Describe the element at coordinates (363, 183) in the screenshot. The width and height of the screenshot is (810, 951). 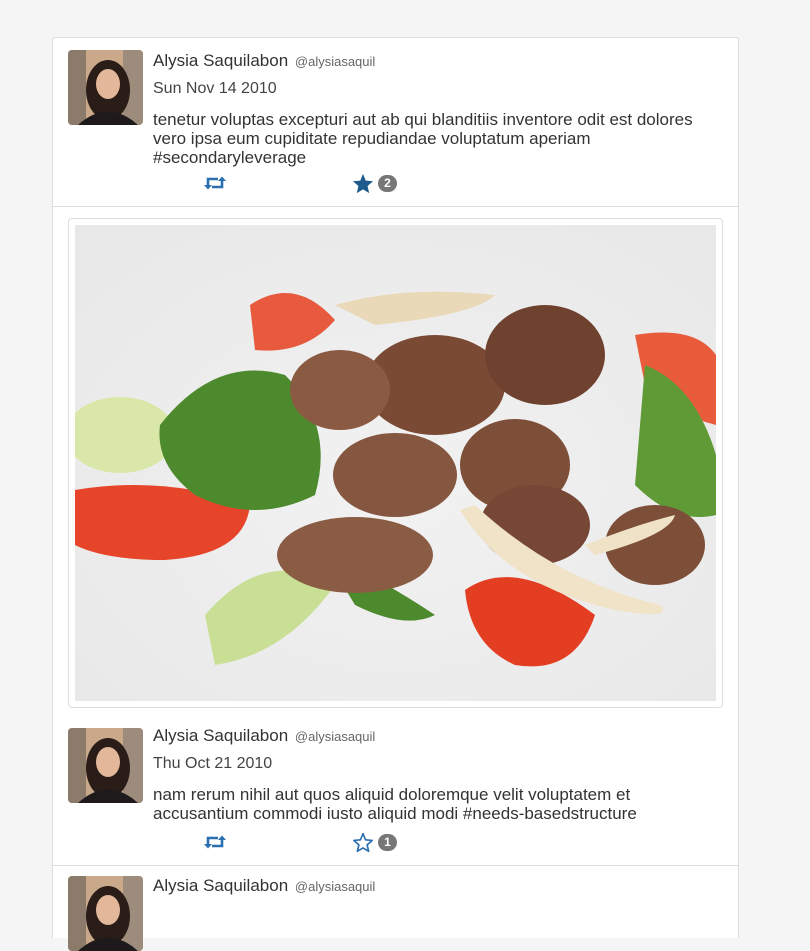
I see `star-icon` at that location.